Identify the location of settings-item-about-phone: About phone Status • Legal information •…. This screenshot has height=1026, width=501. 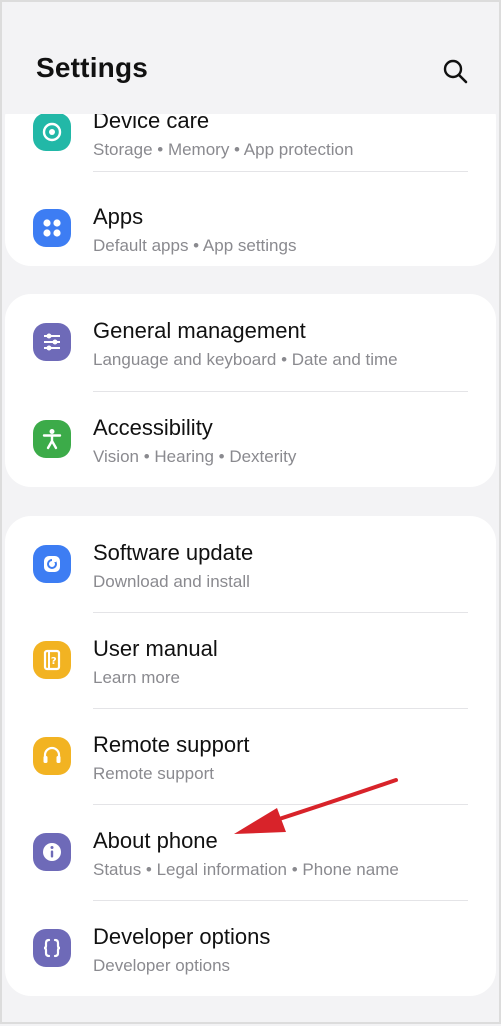
(250, 852).